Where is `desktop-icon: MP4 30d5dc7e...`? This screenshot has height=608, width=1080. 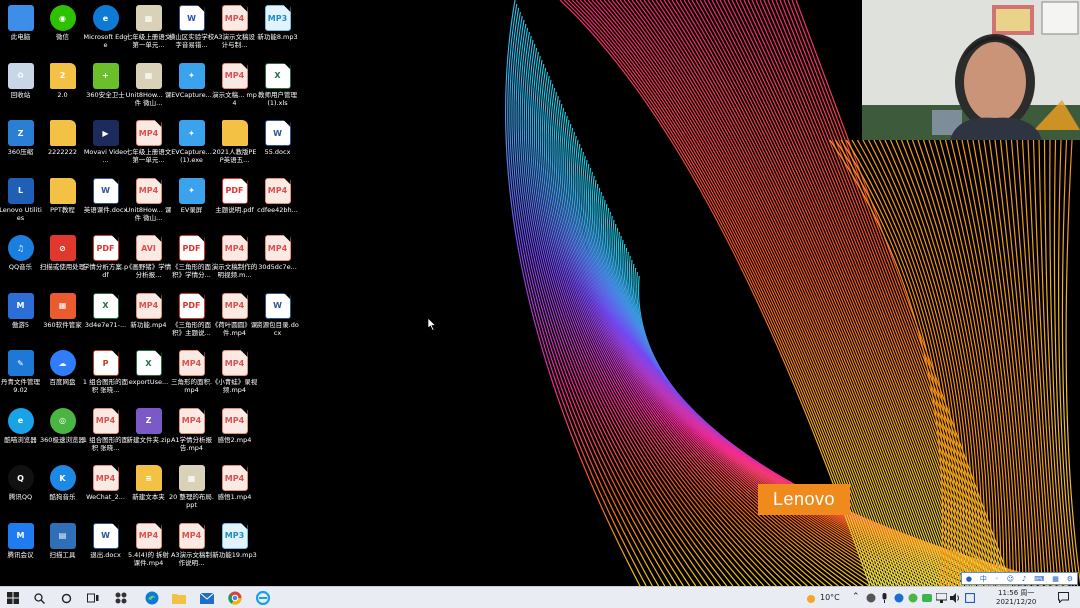
desktop-icon: MP4 30d5dc7e... is located at coordinates (277, 261).